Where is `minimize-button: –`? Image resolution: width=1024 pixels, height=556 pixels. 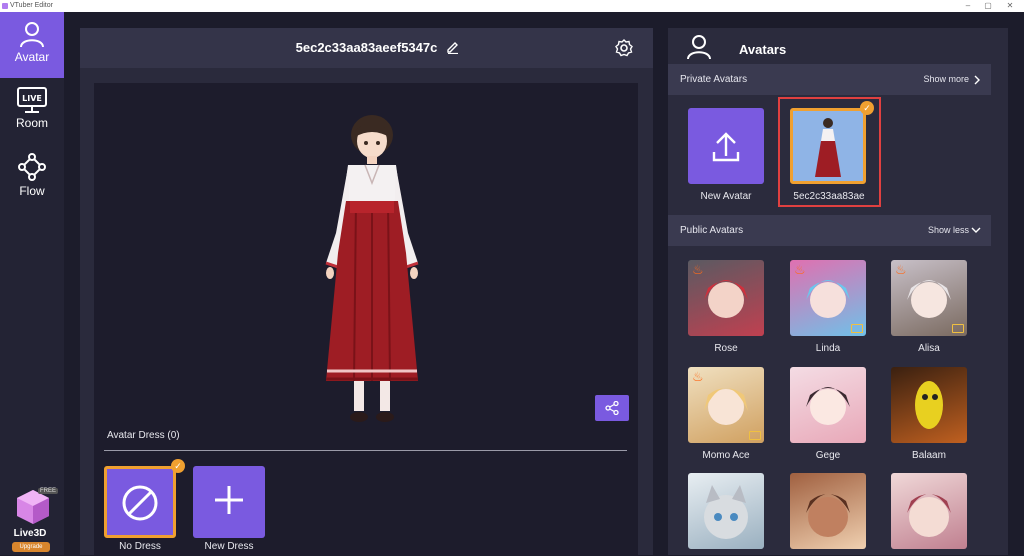 minimize-button: – is located at coordinates (968, 6).